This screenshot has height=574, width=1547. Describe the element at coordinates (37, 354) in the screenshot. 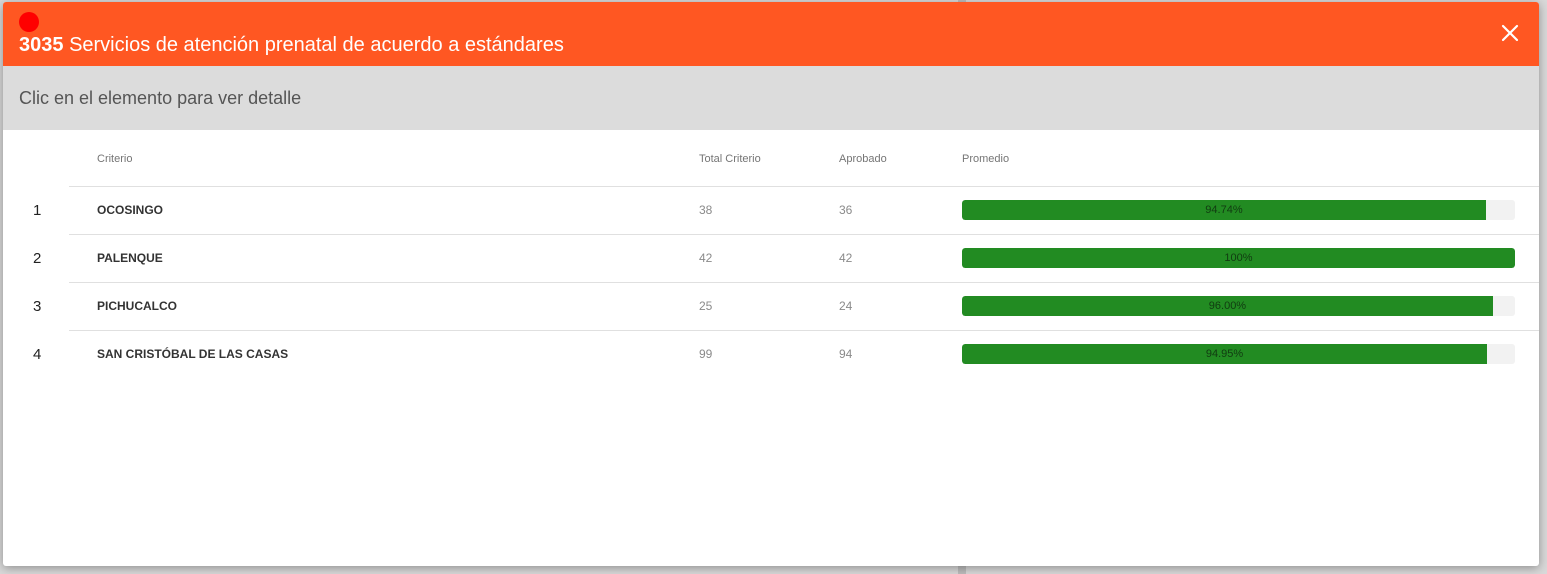

I see `row-index: 4` at that location.